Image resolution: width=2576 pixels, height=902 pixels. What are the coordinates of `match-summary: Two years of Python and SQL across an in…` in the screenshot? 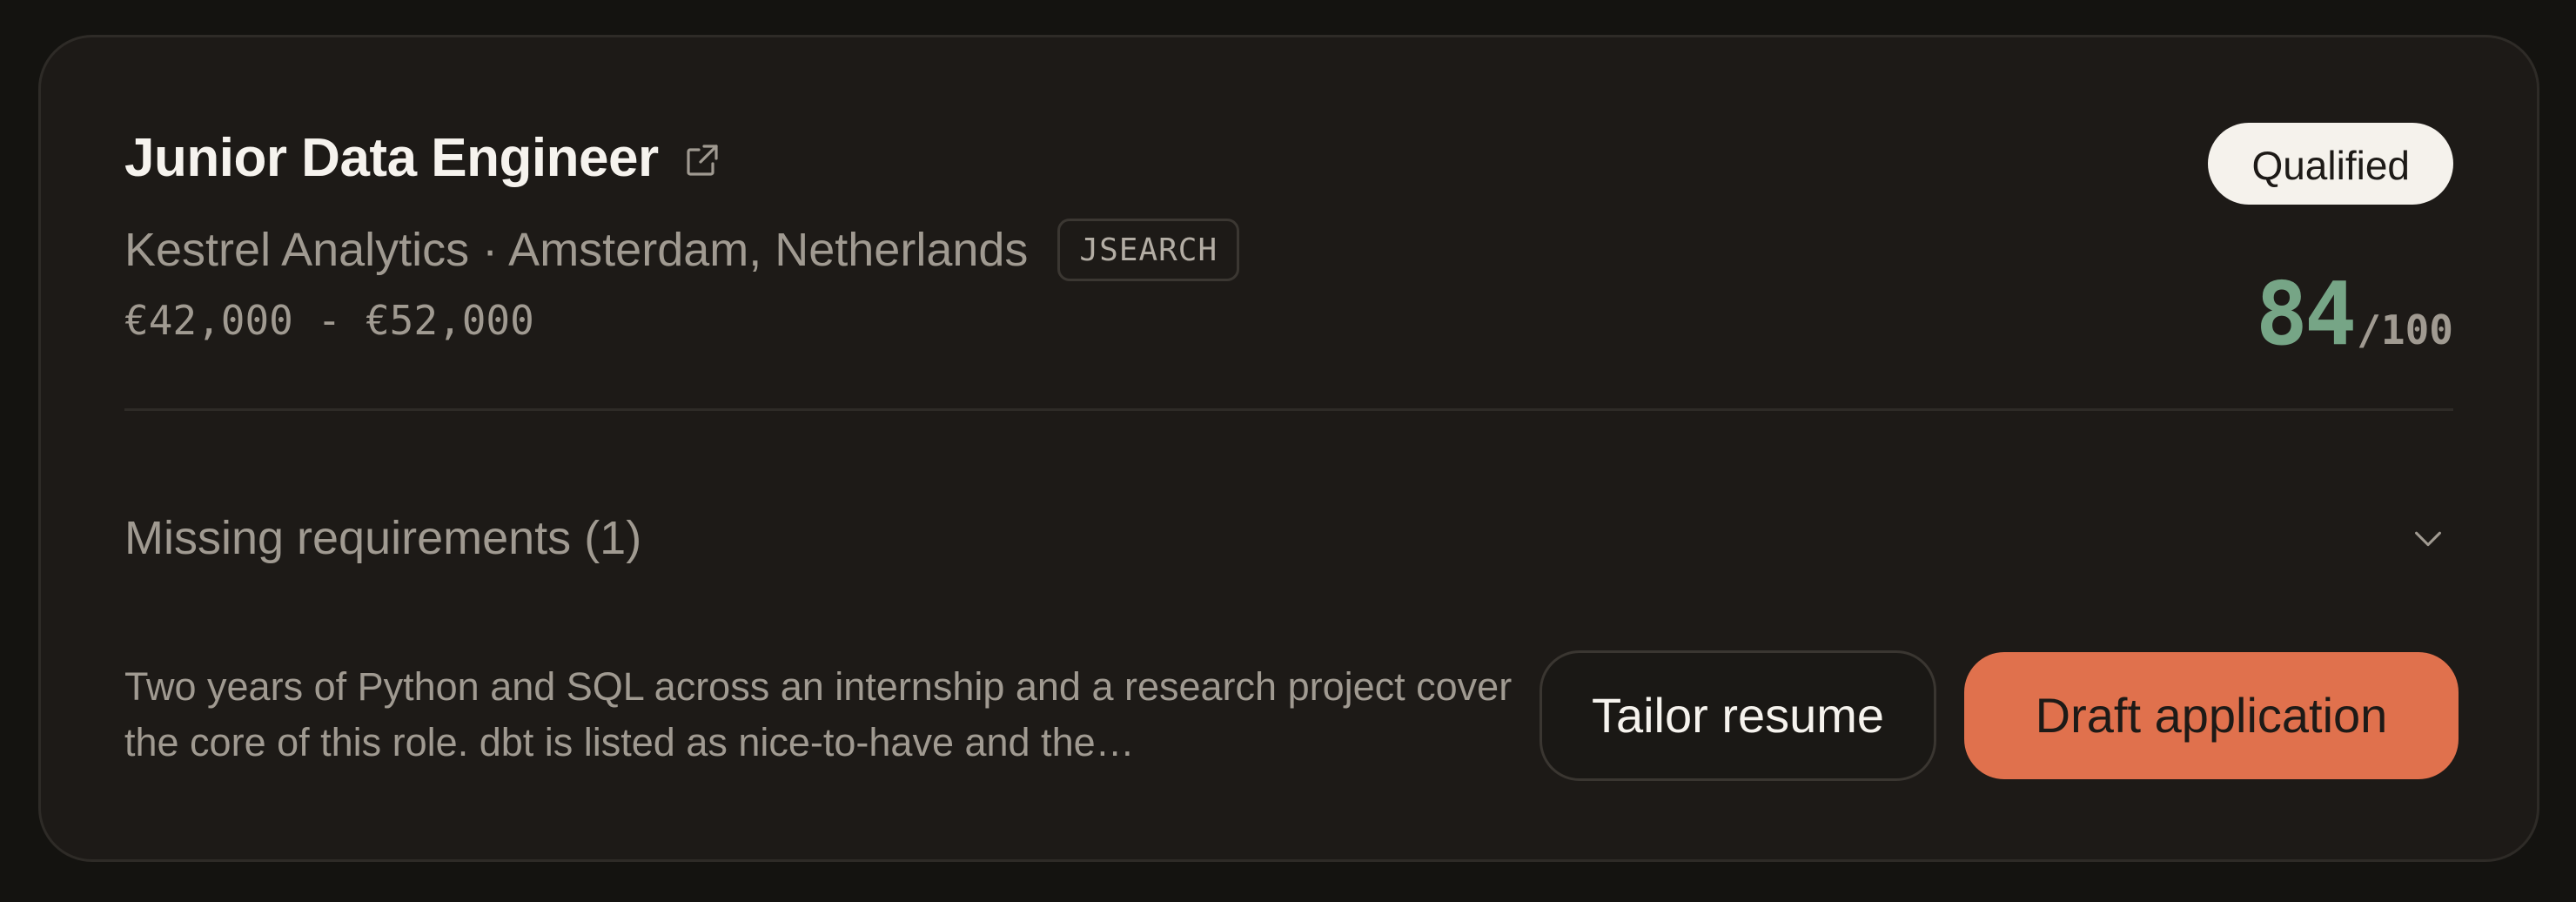 It's located at (818, 714).